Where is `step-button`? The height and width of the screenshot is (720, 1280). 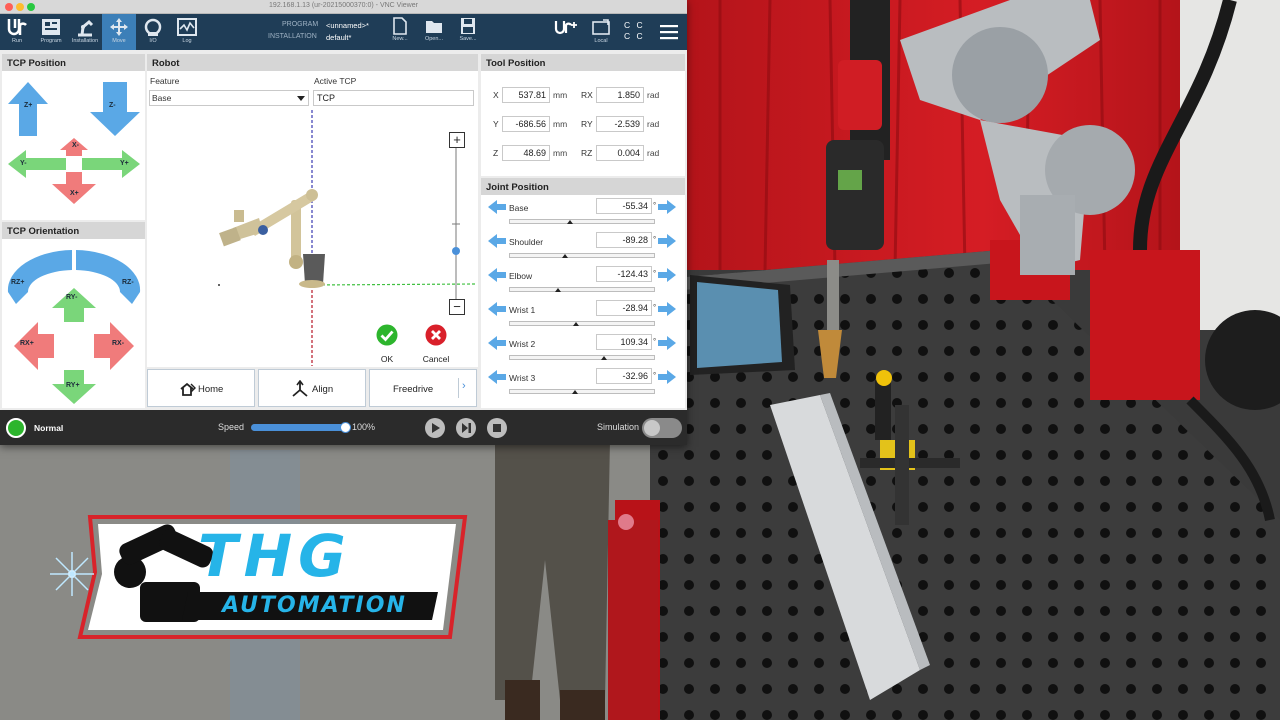 step-button is located at coordinates (466, 428).